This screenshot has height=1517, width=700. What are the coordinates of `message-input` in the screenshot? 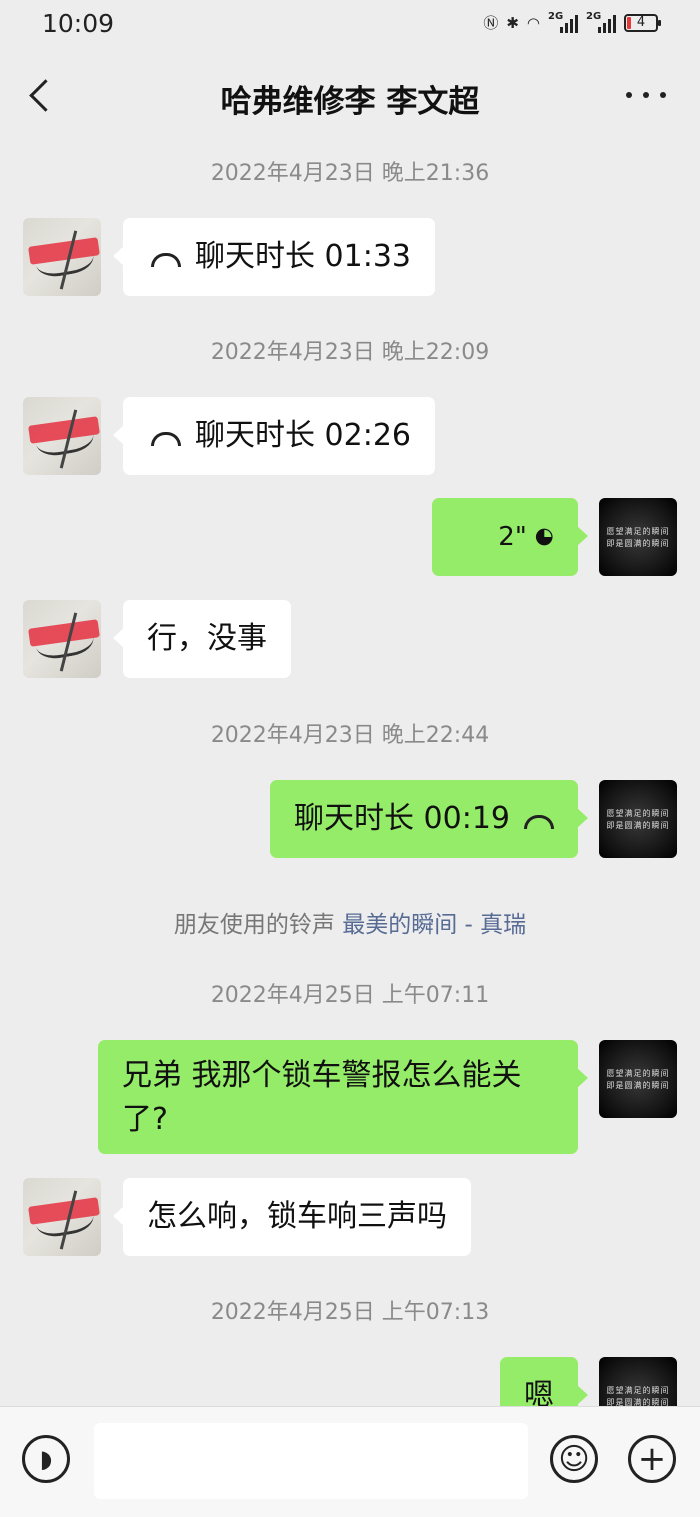 It's located at (311, 1461).